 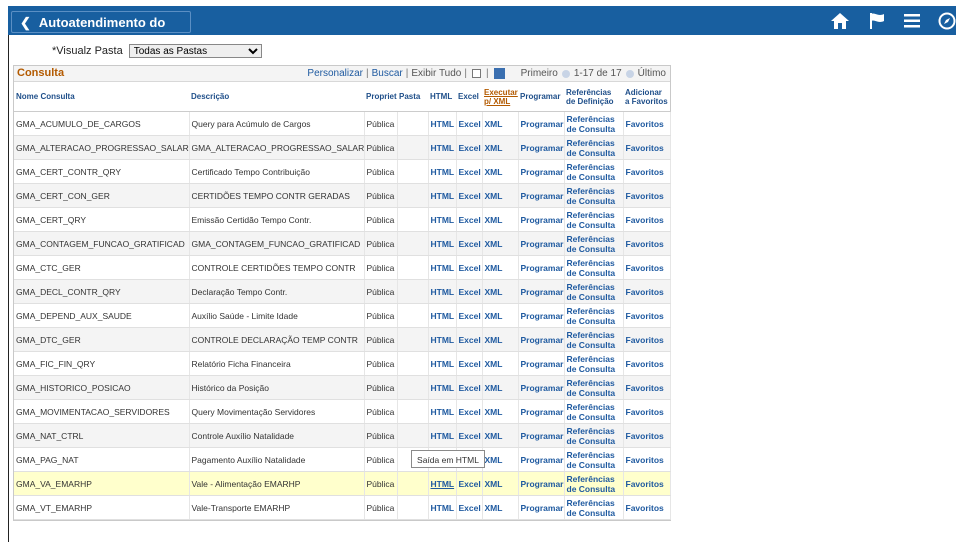 I want to click on zoom-grid-icon, so click(x=476, y=73).